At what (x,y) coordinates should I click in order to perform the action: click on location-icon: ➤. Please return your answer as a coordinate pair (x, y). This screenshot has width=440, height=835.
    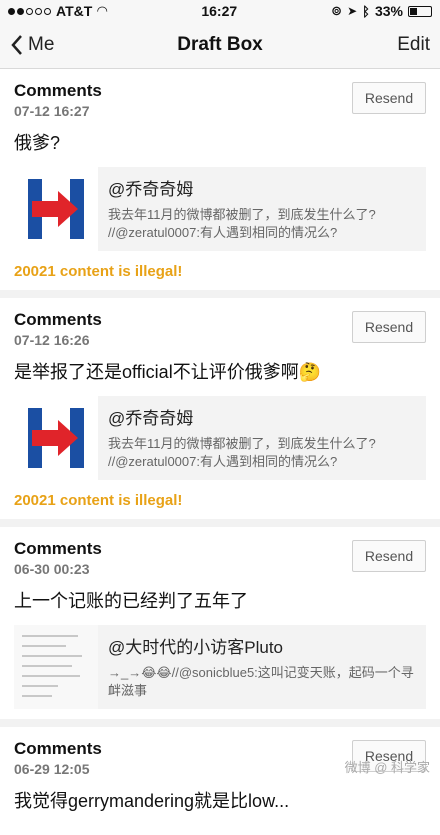
    Looking at the image, I should click on (352, 11).